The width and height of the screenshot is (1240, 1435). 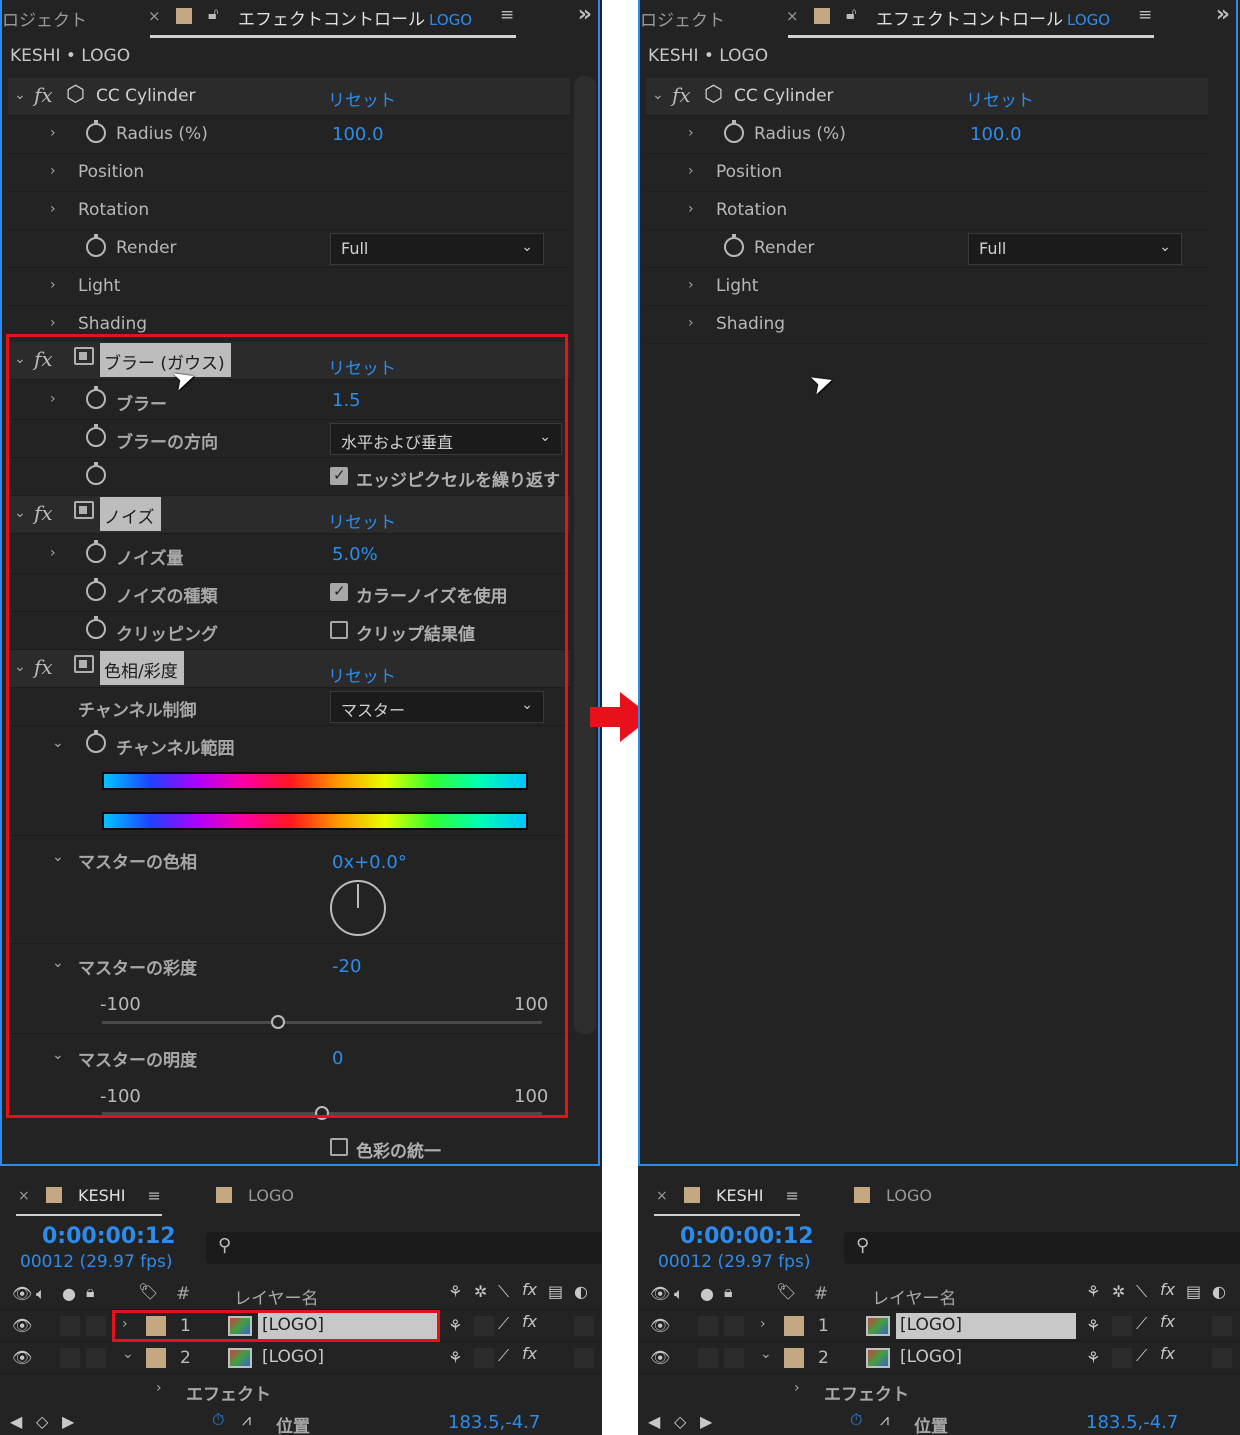 I want to click on timeline-tab-logo: LOGO, so click(x=893, y=1195).